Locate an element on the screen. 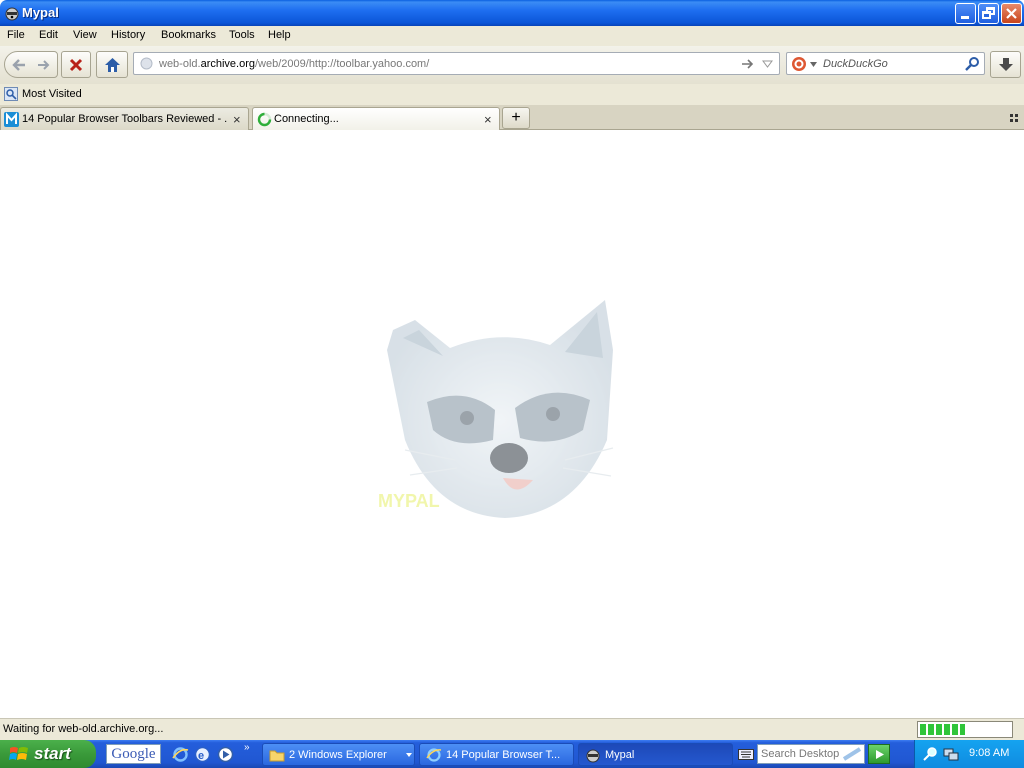 This screenshot has height=768, width=1024. desktop-search-placeholder: Search Desktop is located at coordinates (800, 754).